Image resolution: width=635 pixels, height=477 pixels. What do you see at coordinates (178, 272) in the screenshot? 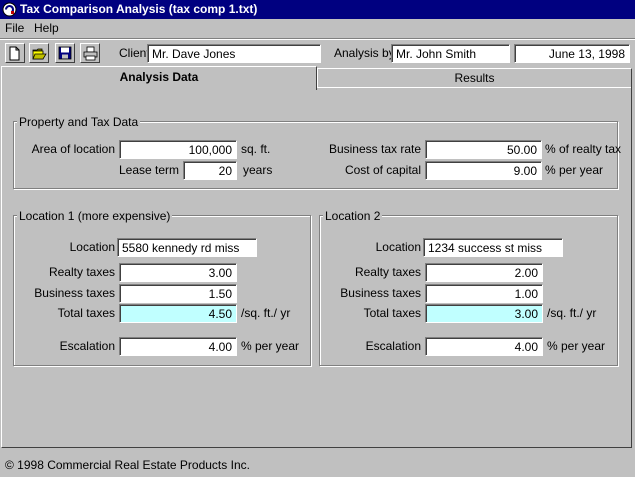
I see `location1-realty-input: 3.00` at bounding box center [178, 272].